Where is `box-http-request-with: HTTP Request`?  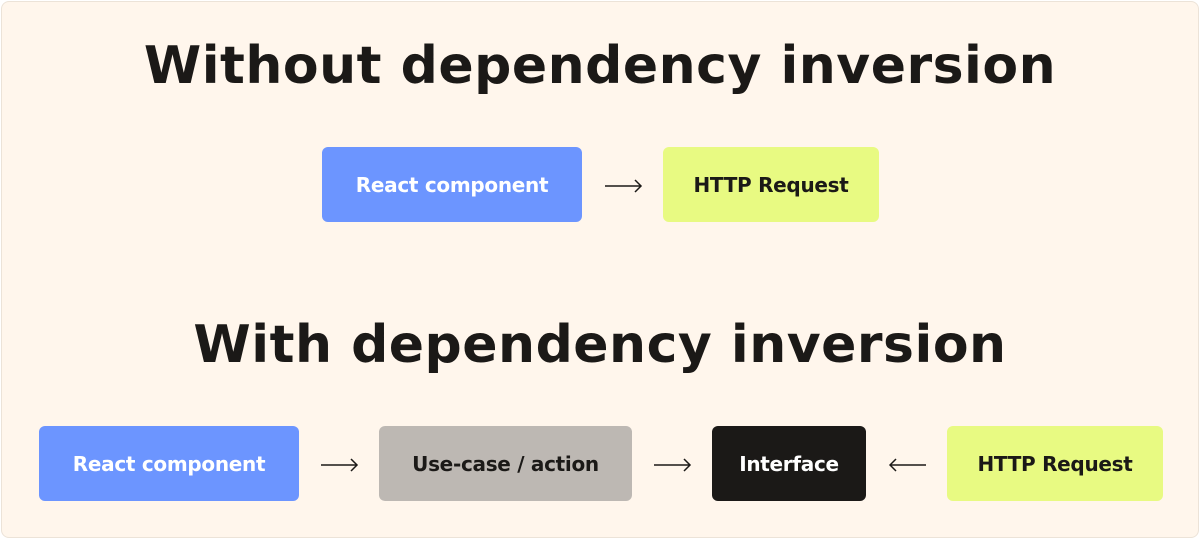
box-http-request-with: HTTP Request is located at coordinates (1055, 463).